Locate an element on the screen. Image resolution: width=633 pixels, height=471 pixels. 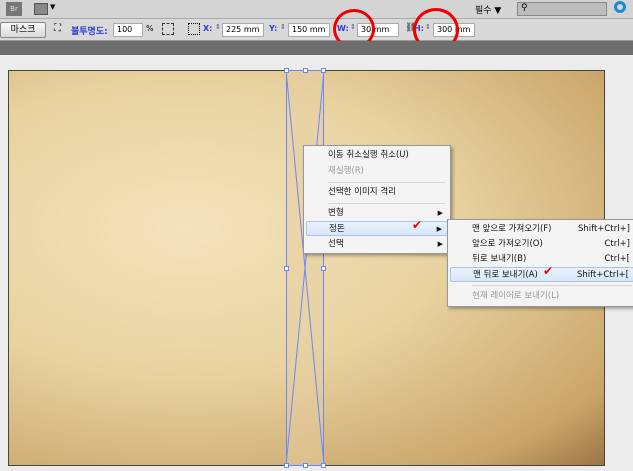
submenu-item-send-to-back: 맨 뒤로 보내기(A) Shift+Ctrl+[ is located at coordinates (541, 274).